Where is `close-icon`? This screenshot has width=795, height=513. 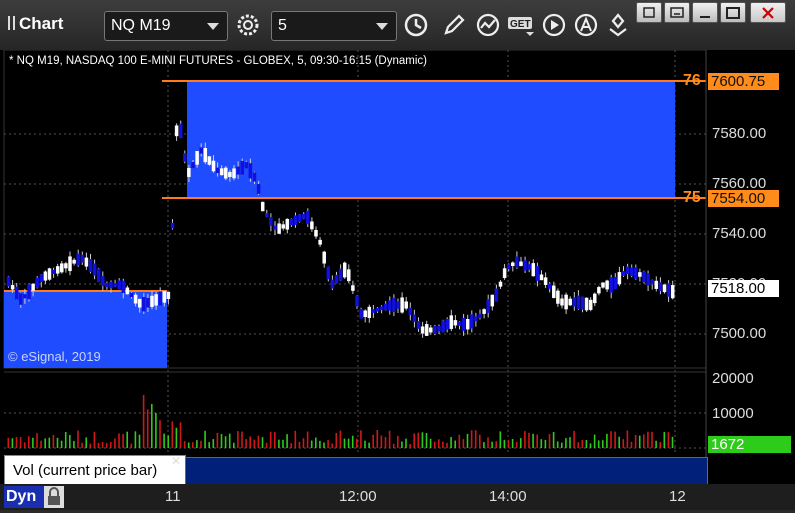 close-icon is located at coordinates (768, 12).